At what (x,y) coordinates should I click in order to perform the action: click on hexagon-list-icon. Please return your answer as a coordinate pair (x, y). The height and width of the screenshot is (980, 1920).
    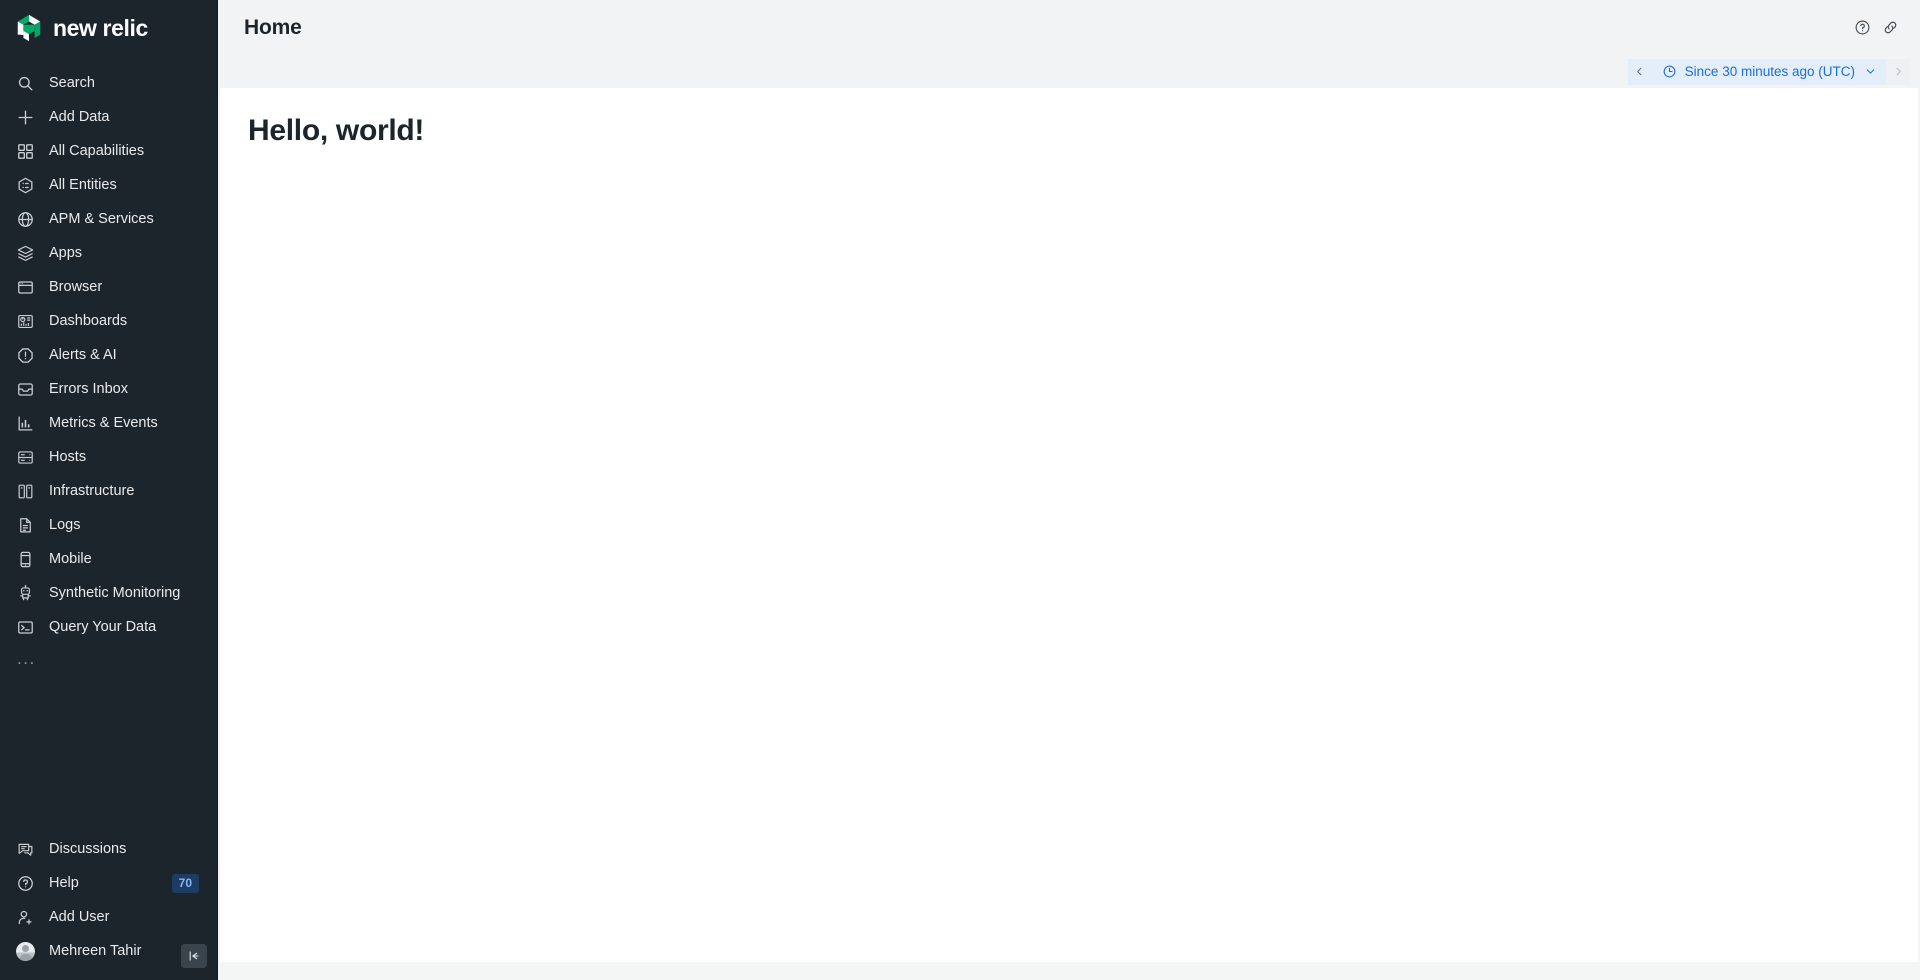
    Looking at the image, I should click on (25, 185).